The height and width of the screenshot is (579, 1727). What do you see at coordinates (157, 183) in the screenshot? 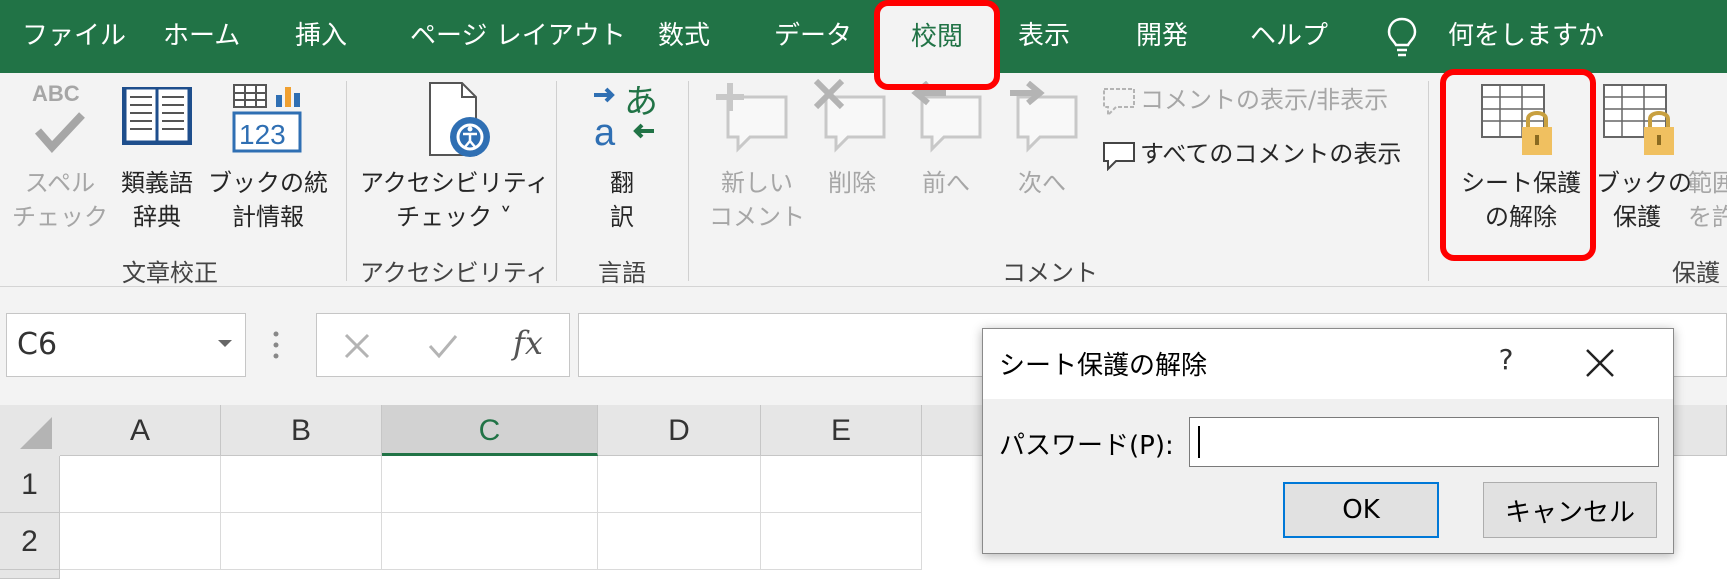
I see `thesaurus-label-1: 類義語` at bounding box center [157, 183].